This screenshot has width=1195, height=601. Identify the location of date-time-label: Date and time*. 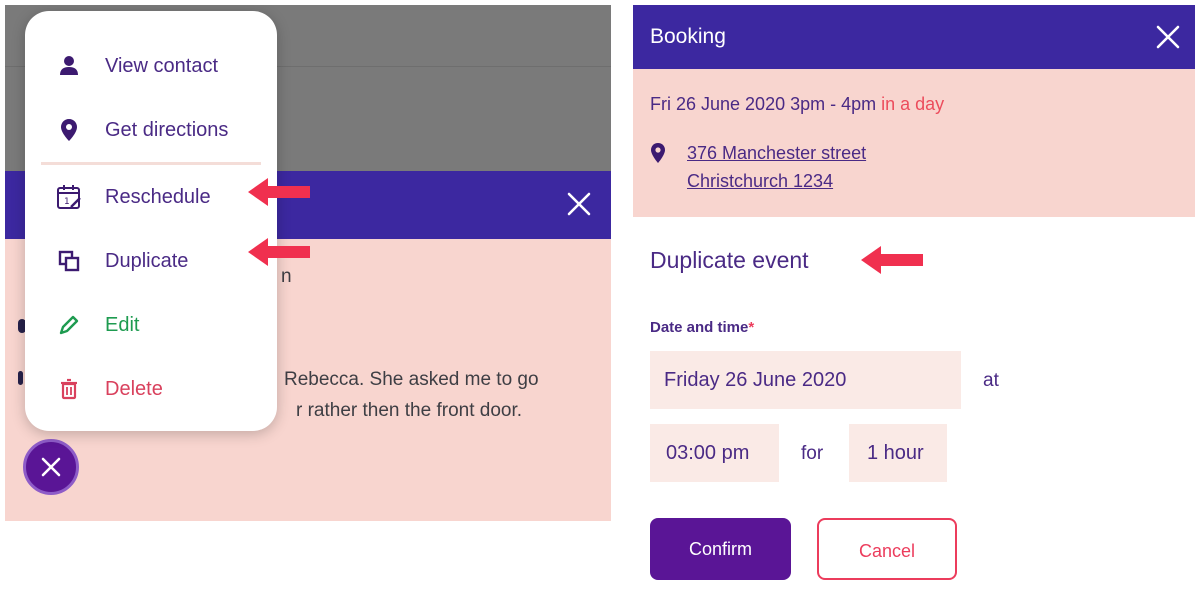
(702, 327).